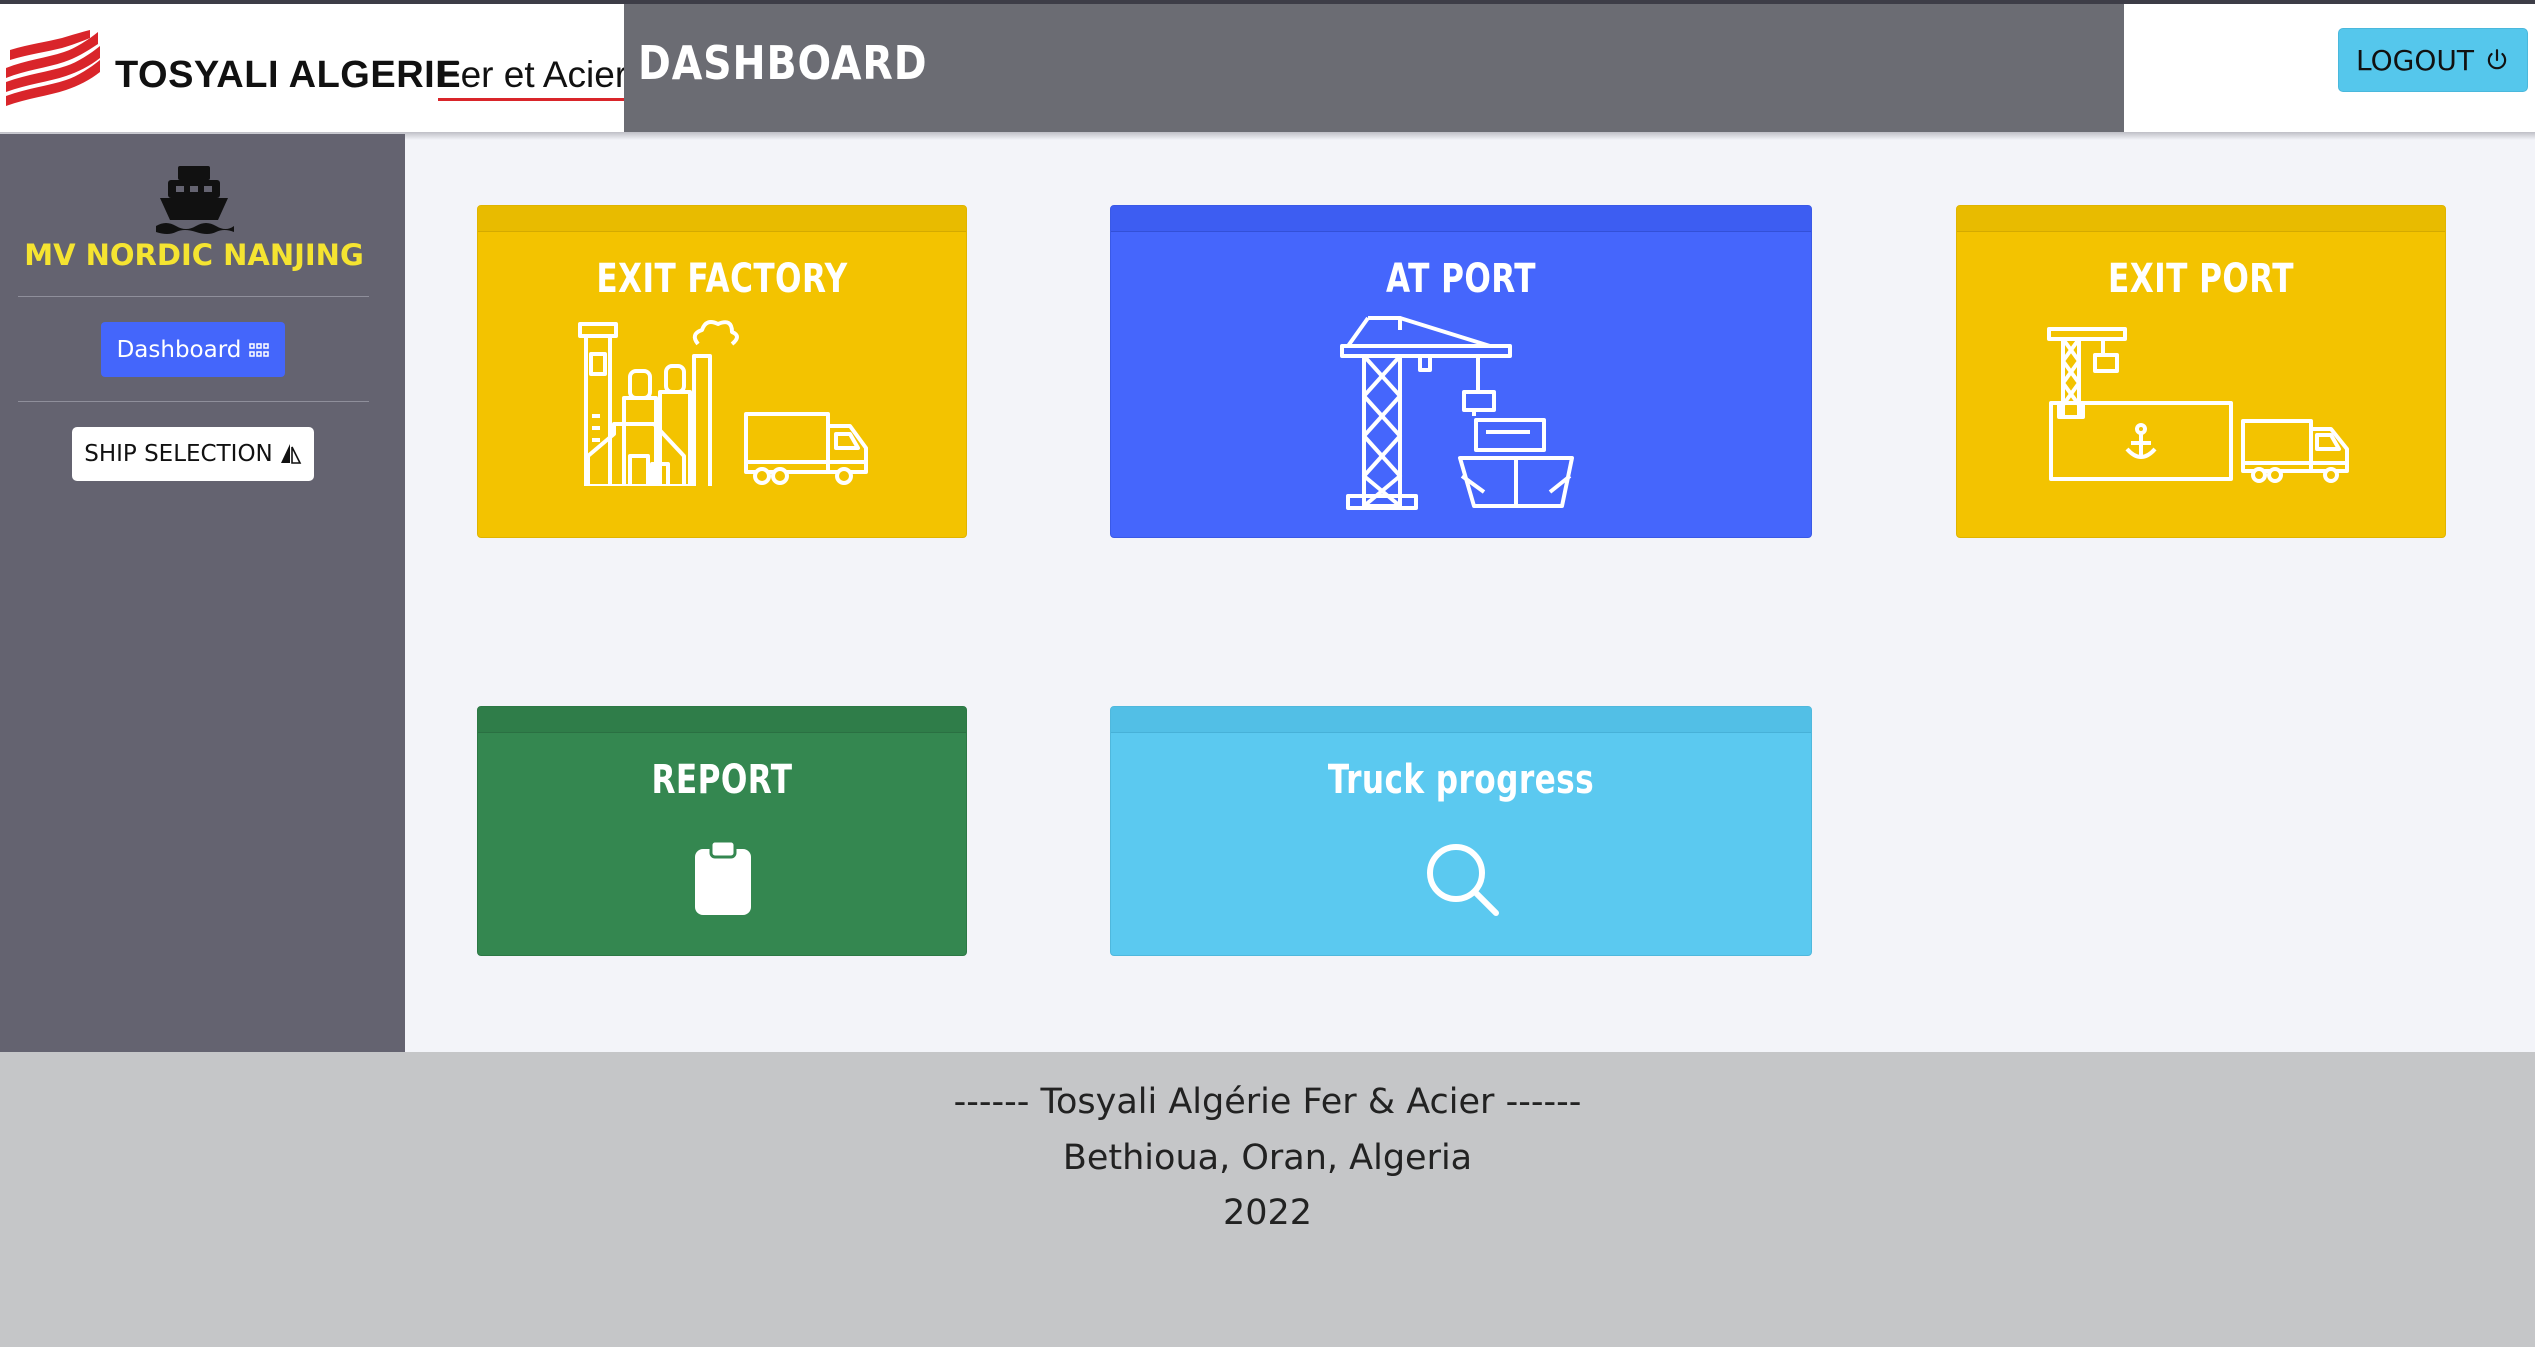  I want to click on footer-year: 2022, so click(1267, 1213).